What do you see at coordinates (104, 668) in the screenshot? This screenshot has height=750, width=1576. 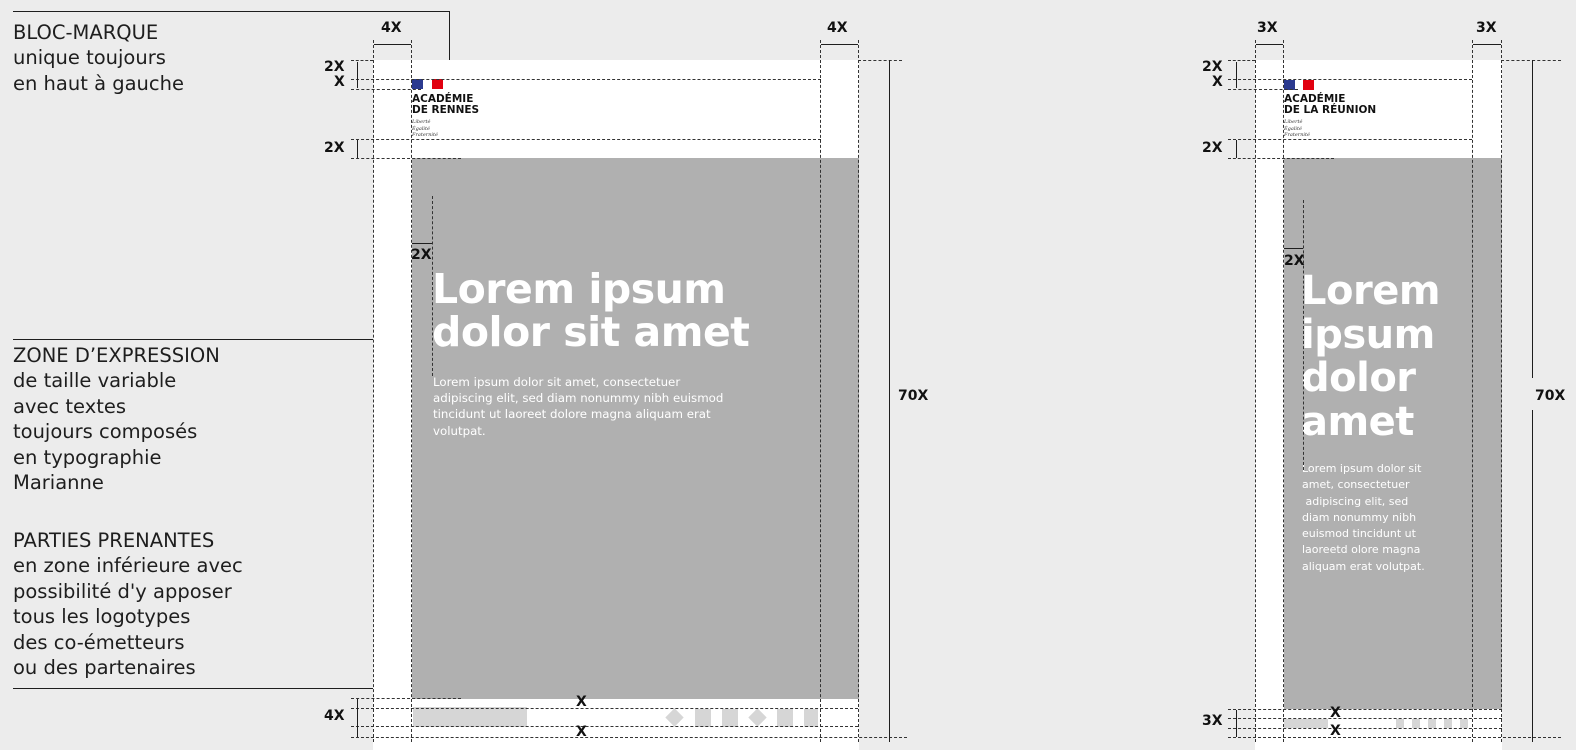 I see `annotation-line: ou des partenaires` at bounding box center [104, 668].